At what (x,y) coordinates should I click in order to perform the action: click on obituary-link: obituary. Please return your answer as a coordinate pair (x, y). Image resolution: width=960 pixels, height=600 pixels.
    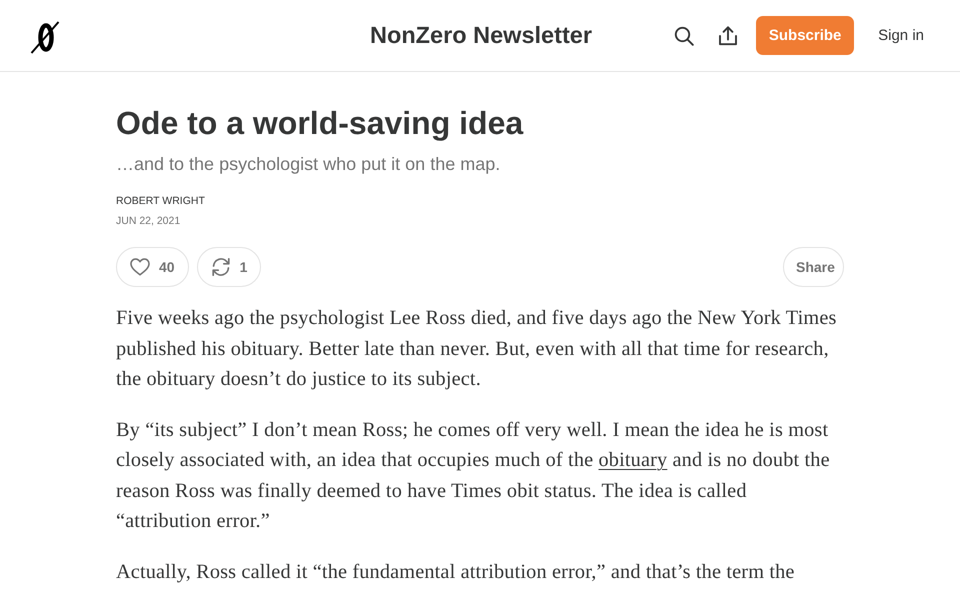
    Looking at the image, I should click on (633, 460).